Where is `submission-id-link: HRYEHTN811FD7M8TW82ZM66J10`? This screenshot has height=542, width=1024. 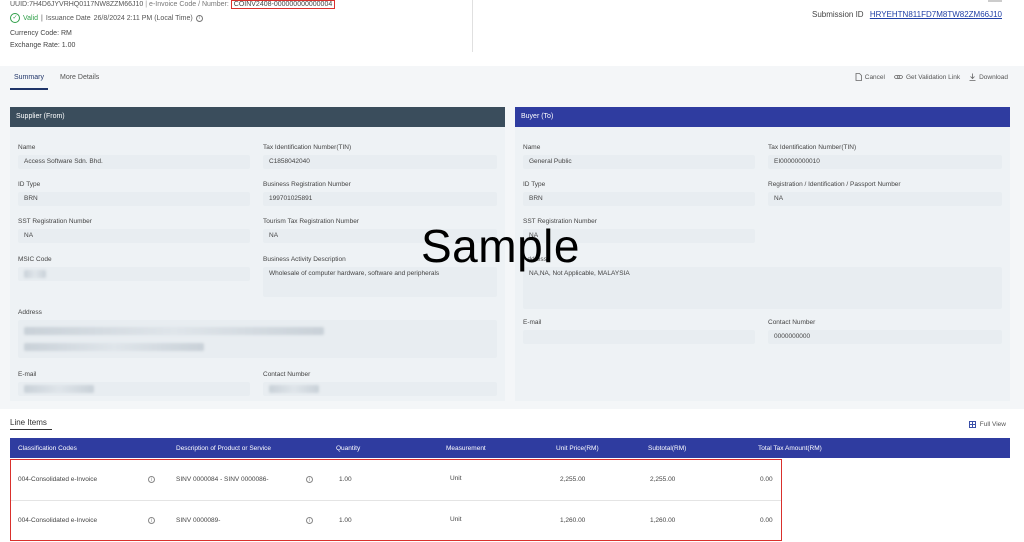
submission-id-link: HRYEHTN811FD7M8TW82ZM66J10 is located at coordinates (936, 14).